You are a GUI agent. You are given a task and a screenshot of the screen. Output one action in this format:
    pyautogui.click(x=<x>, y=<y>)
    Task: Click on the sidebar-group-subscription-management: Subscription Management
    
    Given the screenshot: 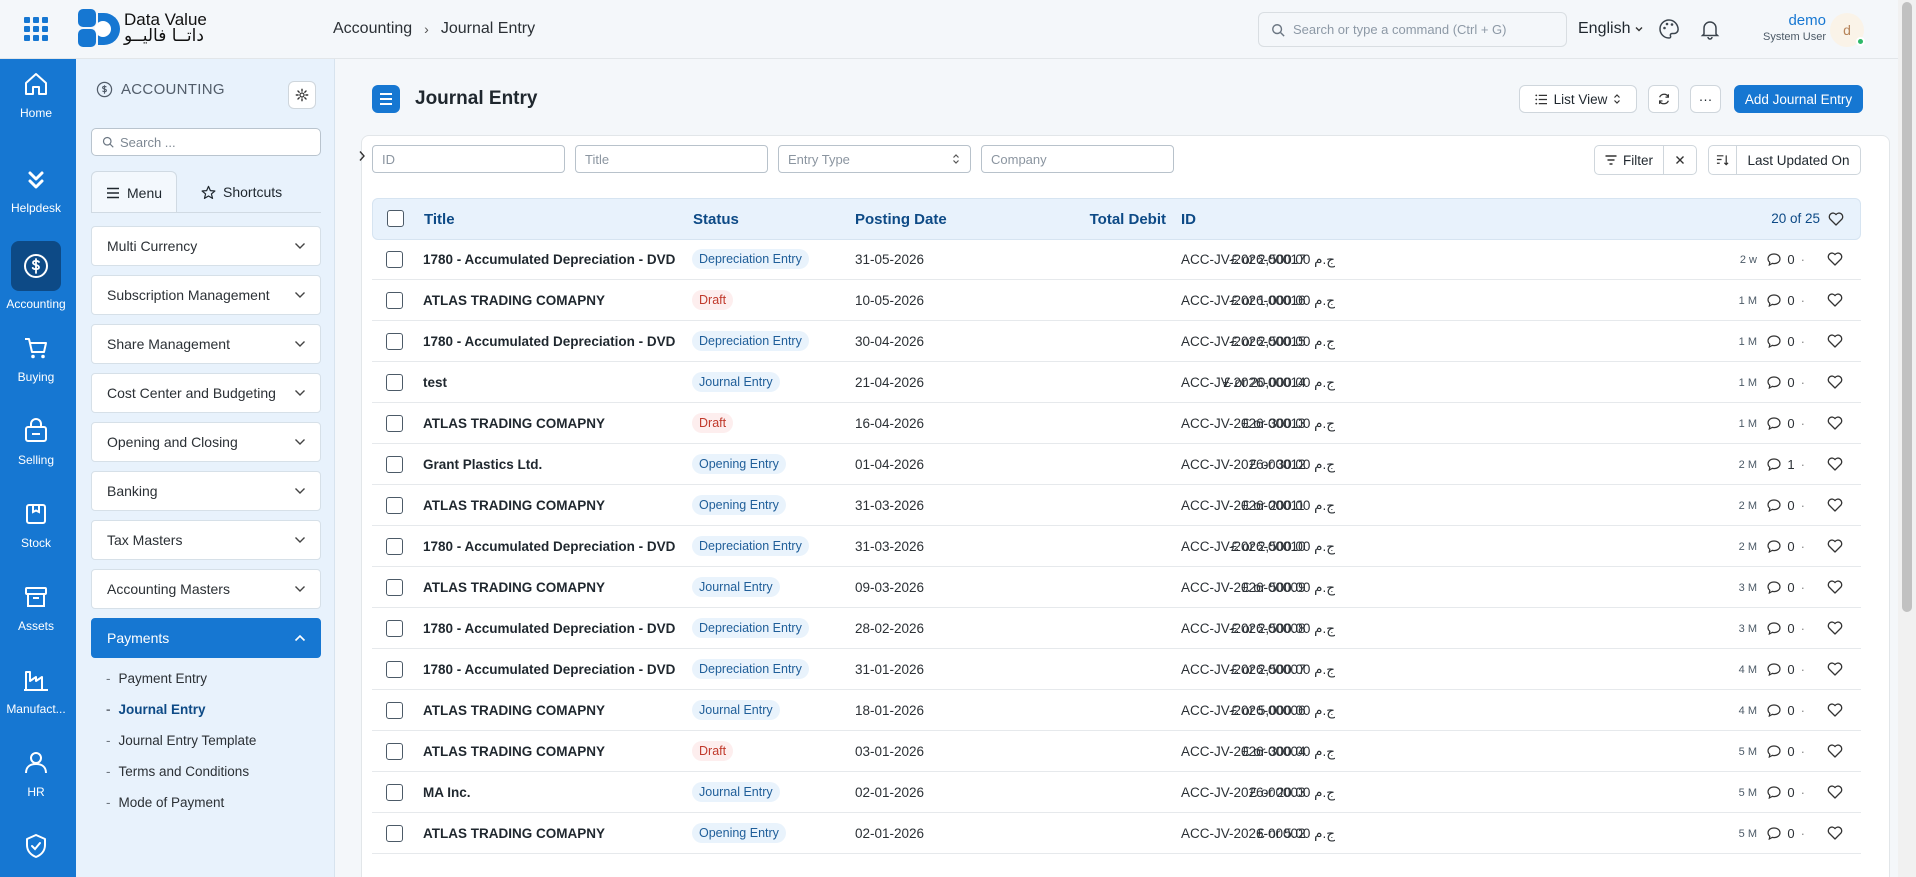 What is the action you would take?
    pyautogui.click(x=206, y=295)
    